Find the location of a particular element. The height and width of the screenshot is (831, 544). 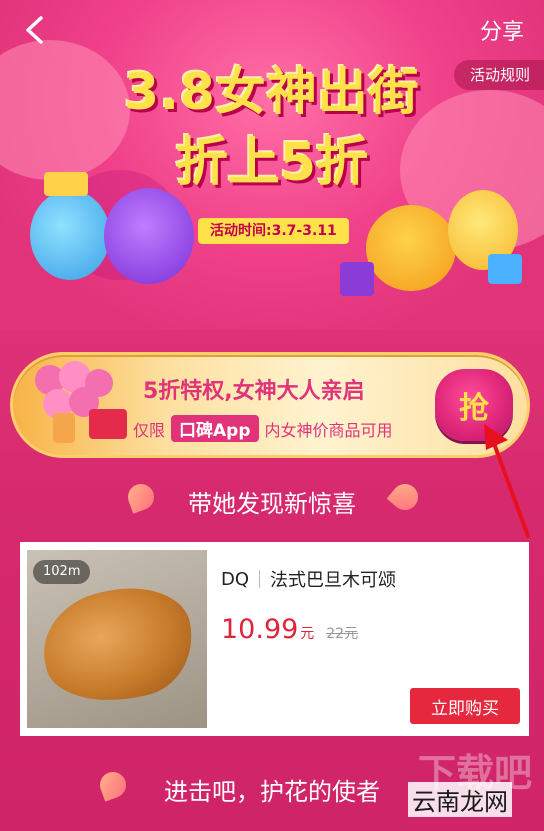

product-image: 102m is located at coordinates (117, 639).